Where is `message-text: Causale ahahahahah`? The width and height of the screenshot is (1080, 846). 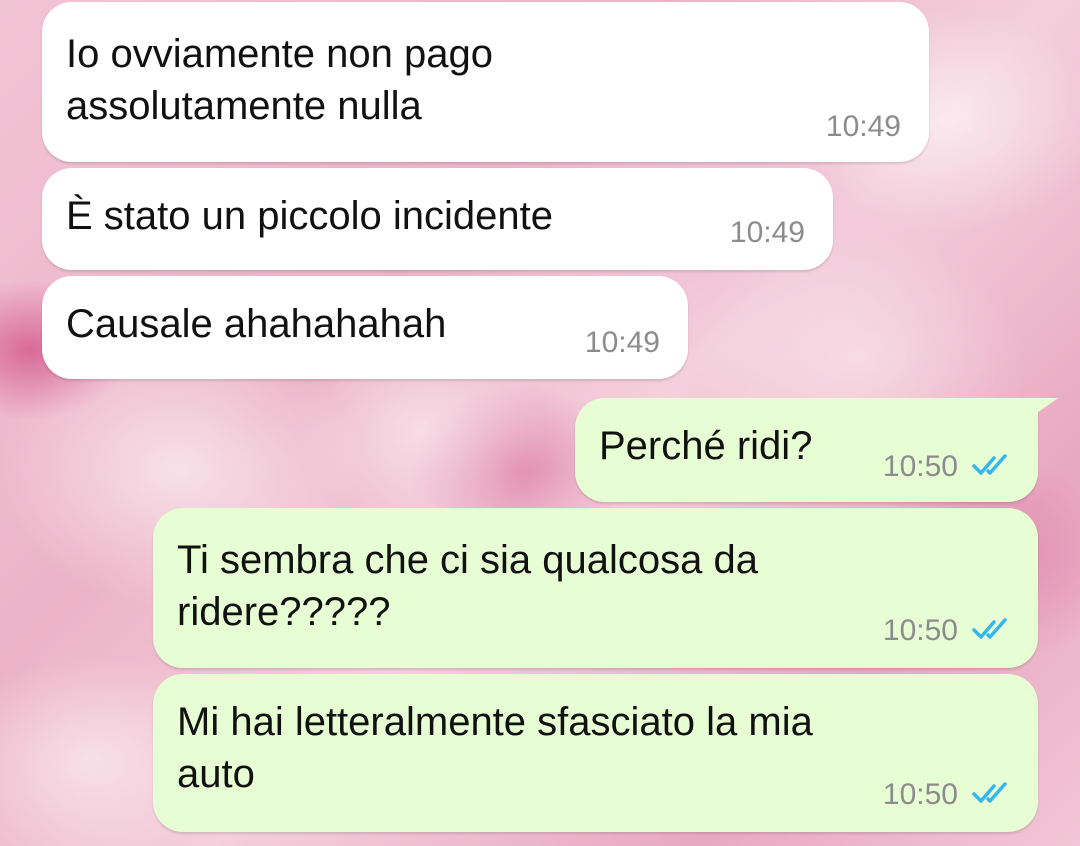
message-text: Causale ahahahahah is located at coordinates (256, 324).